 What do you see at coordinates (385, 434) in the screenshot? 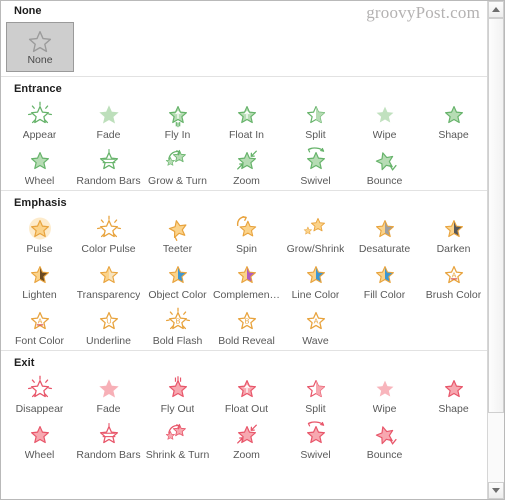
I see `star-bounce-icon` at bounding box center [385, 434].